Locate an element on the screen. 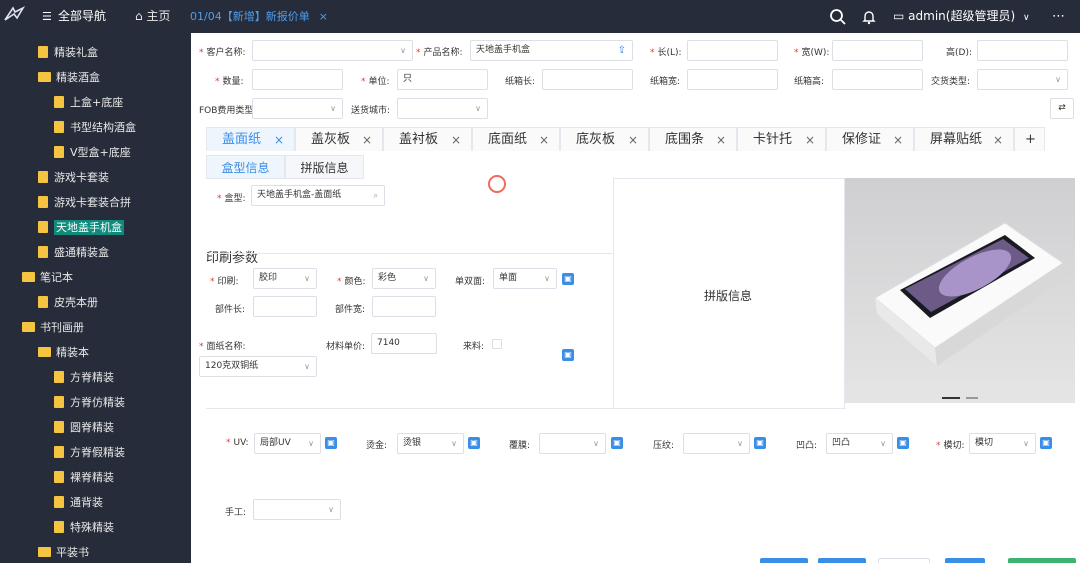  home-tab: ⌂ 主页 is located at coordinates (152, 16).